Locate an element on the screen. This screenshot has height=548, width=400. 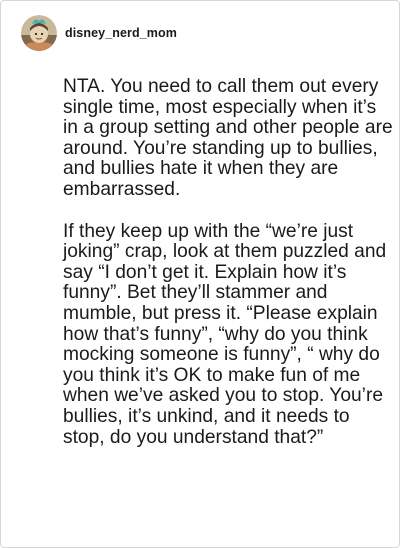
user-avatar is located at coordinates (39, 33).